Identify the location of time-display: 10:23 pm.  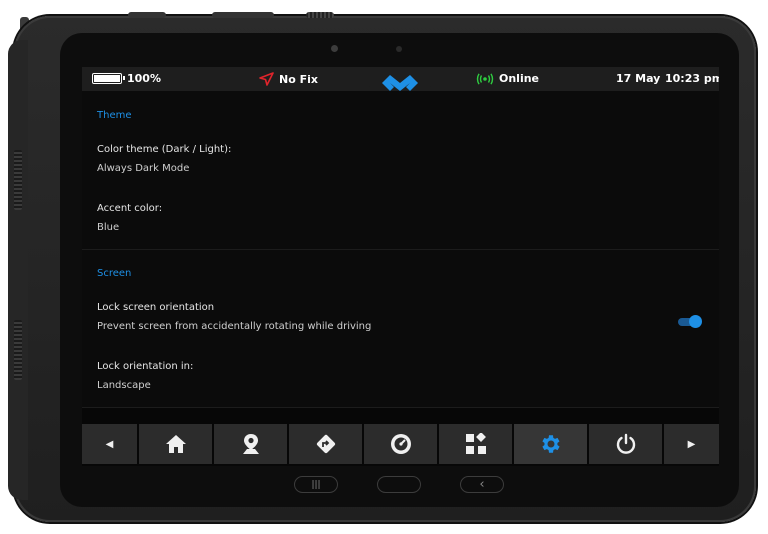
(692, 78).